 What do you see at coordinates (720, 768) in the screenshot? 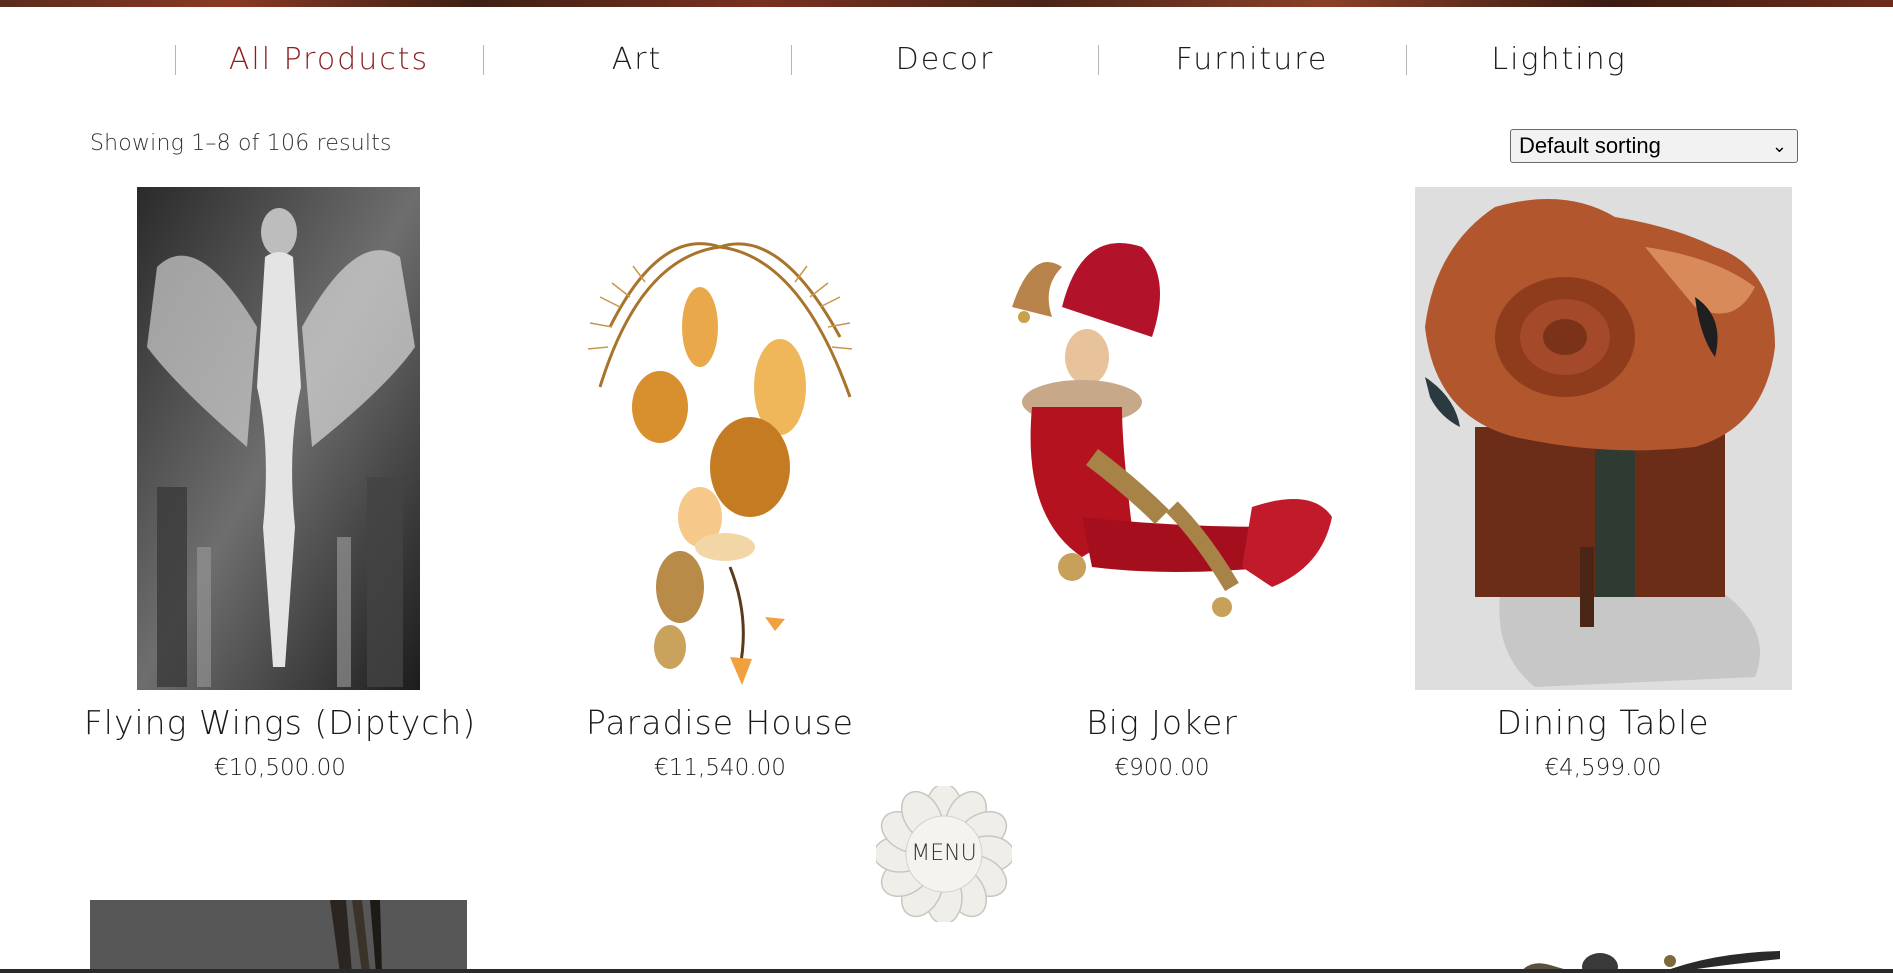
I see `product-price: €11,540.00` at bounding box center [720, 768].